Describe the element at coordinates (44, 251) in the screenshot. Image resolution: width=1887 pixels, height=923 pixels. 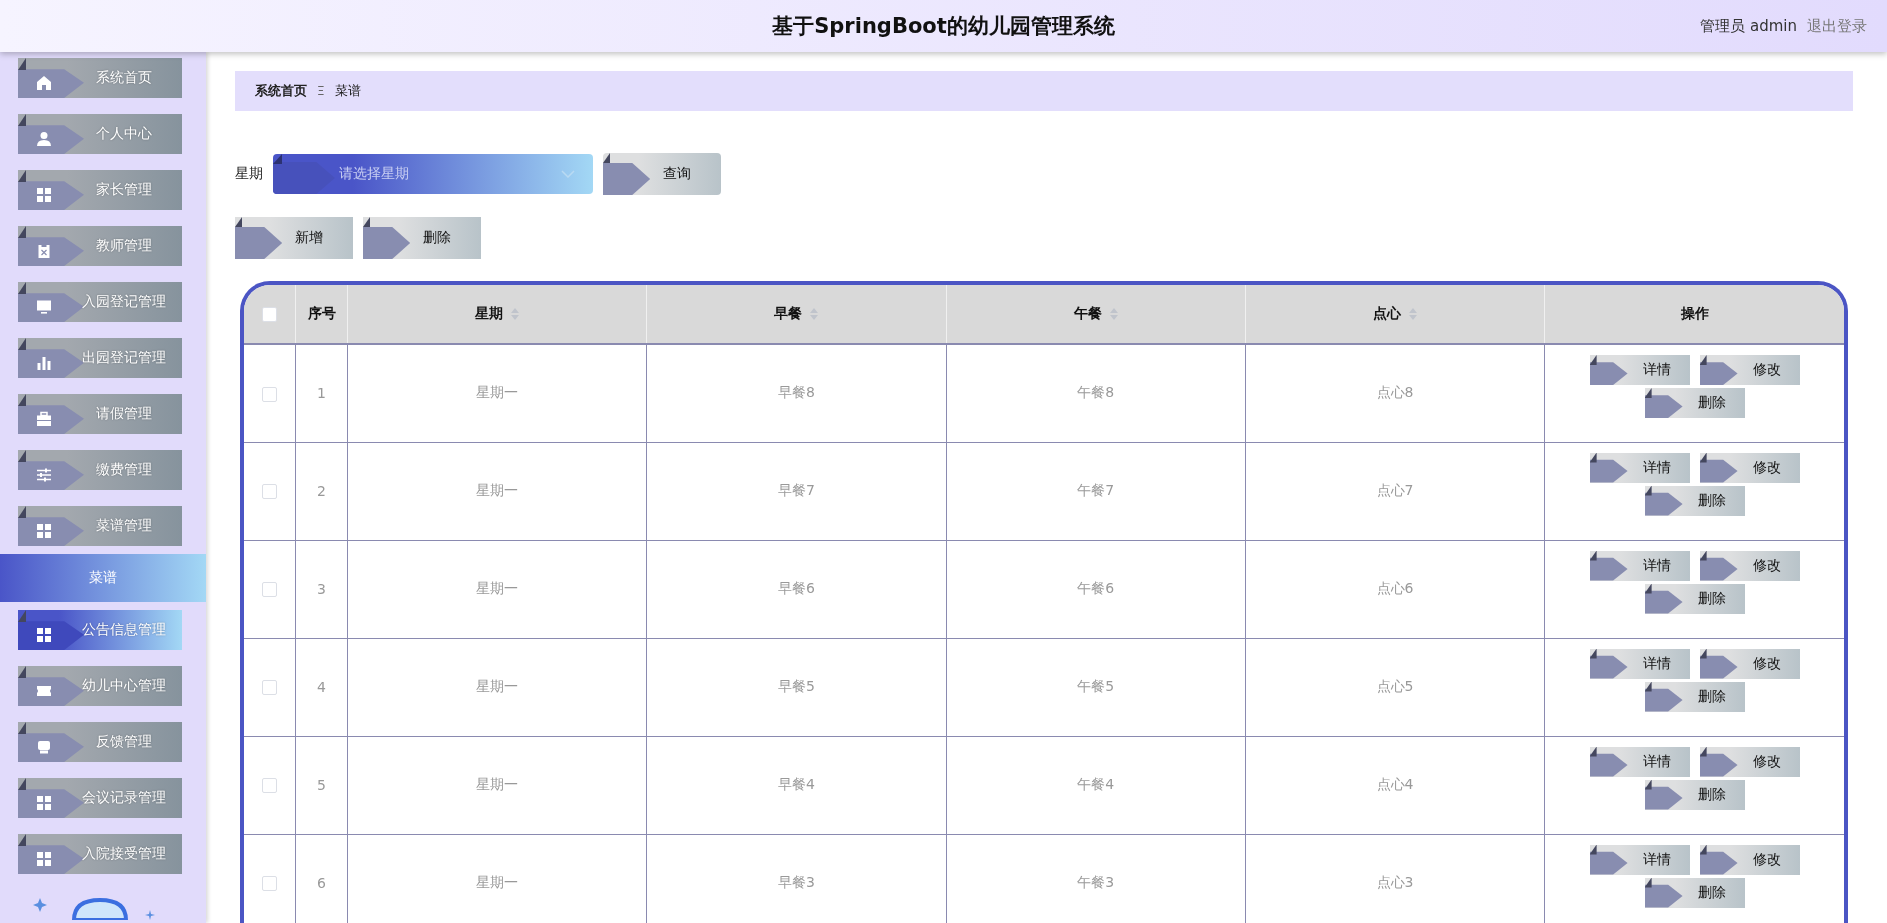
I see `clipboard-icon` at that location.